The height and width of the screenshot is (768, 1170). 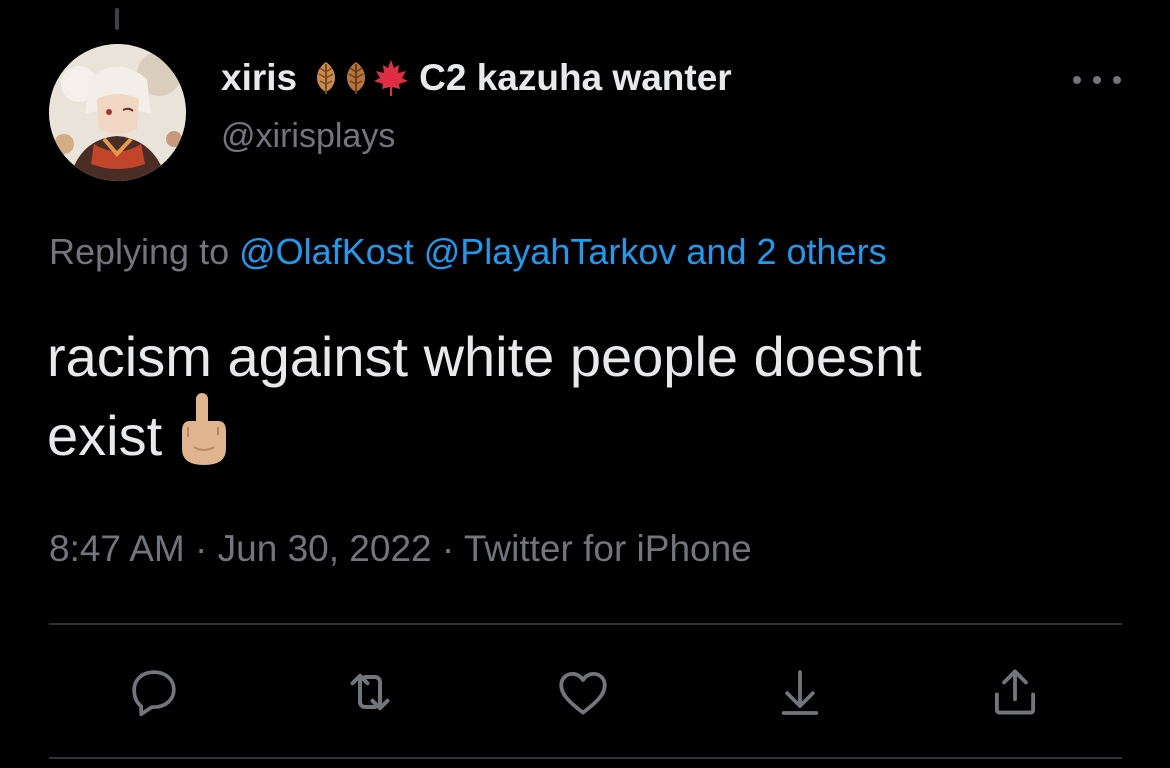 What do you see at coordinates (202, 436) in the screenshot?
I see `middle-finger-icon` at bounding box center [202, 436].